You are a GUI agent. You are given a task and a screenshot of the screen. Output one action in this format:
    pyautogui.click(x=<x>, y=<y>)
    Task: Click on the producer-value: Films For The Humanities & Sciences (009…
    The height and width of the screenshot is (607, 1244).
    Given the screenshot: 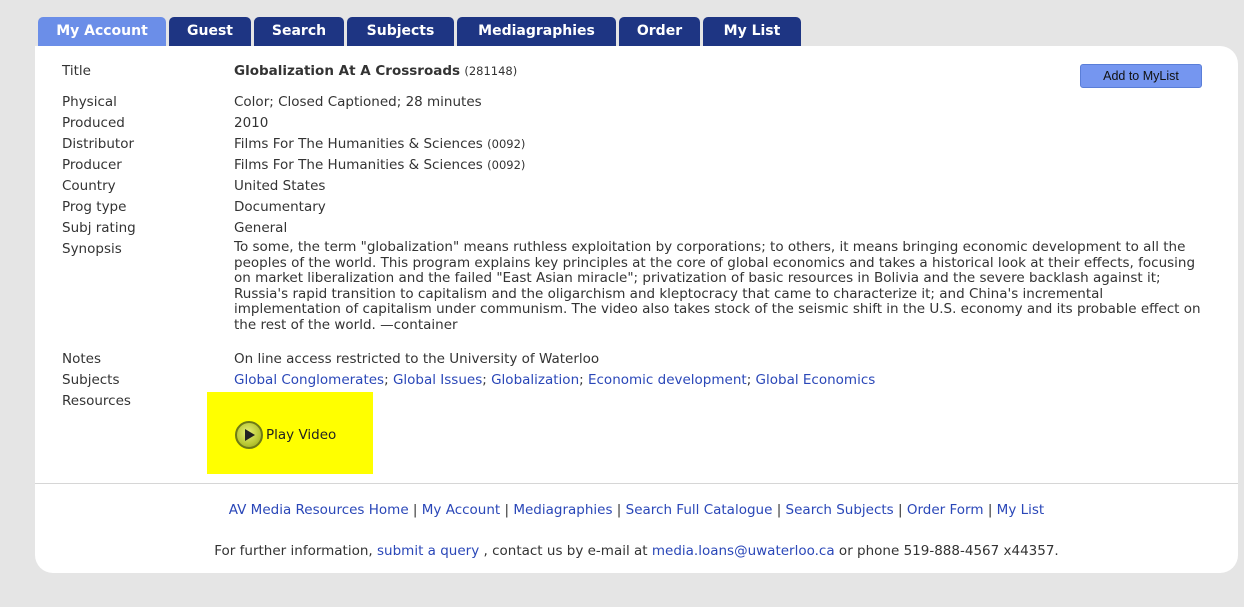 What is the action you would take?
    pyautogui.click(x=379, y=165)
    